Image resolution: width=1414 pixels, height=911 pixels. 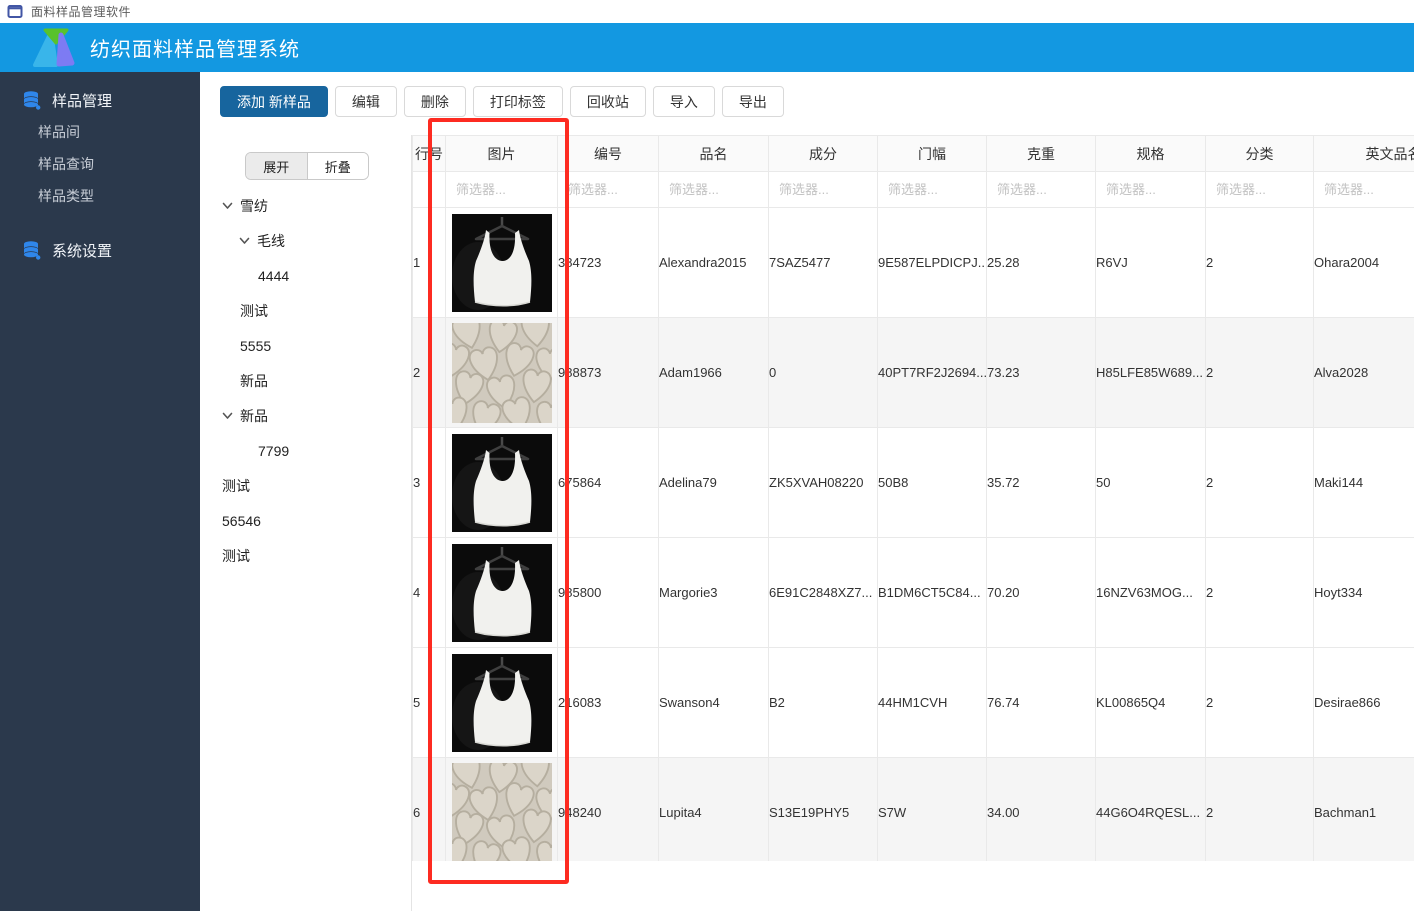 I want to click on cell-weight: 35.72, so click(x=1041, y=482).